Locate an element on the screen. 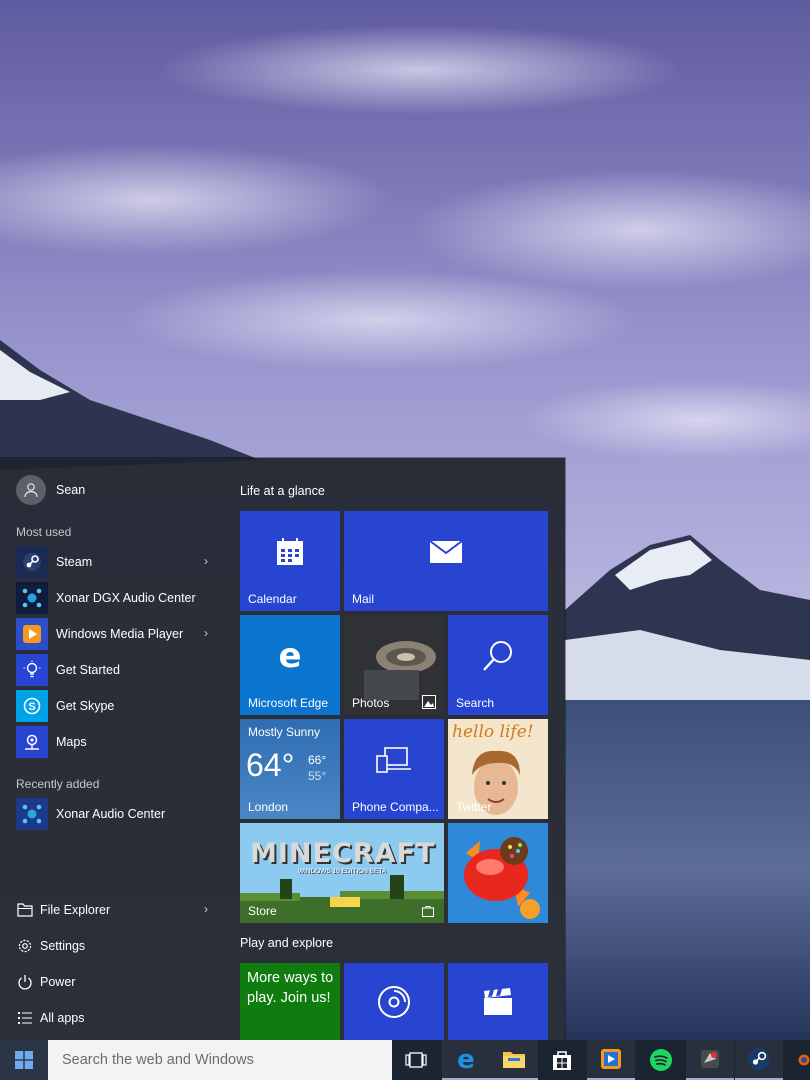  app-label: Get Skype is located at coordinates (85, 706).